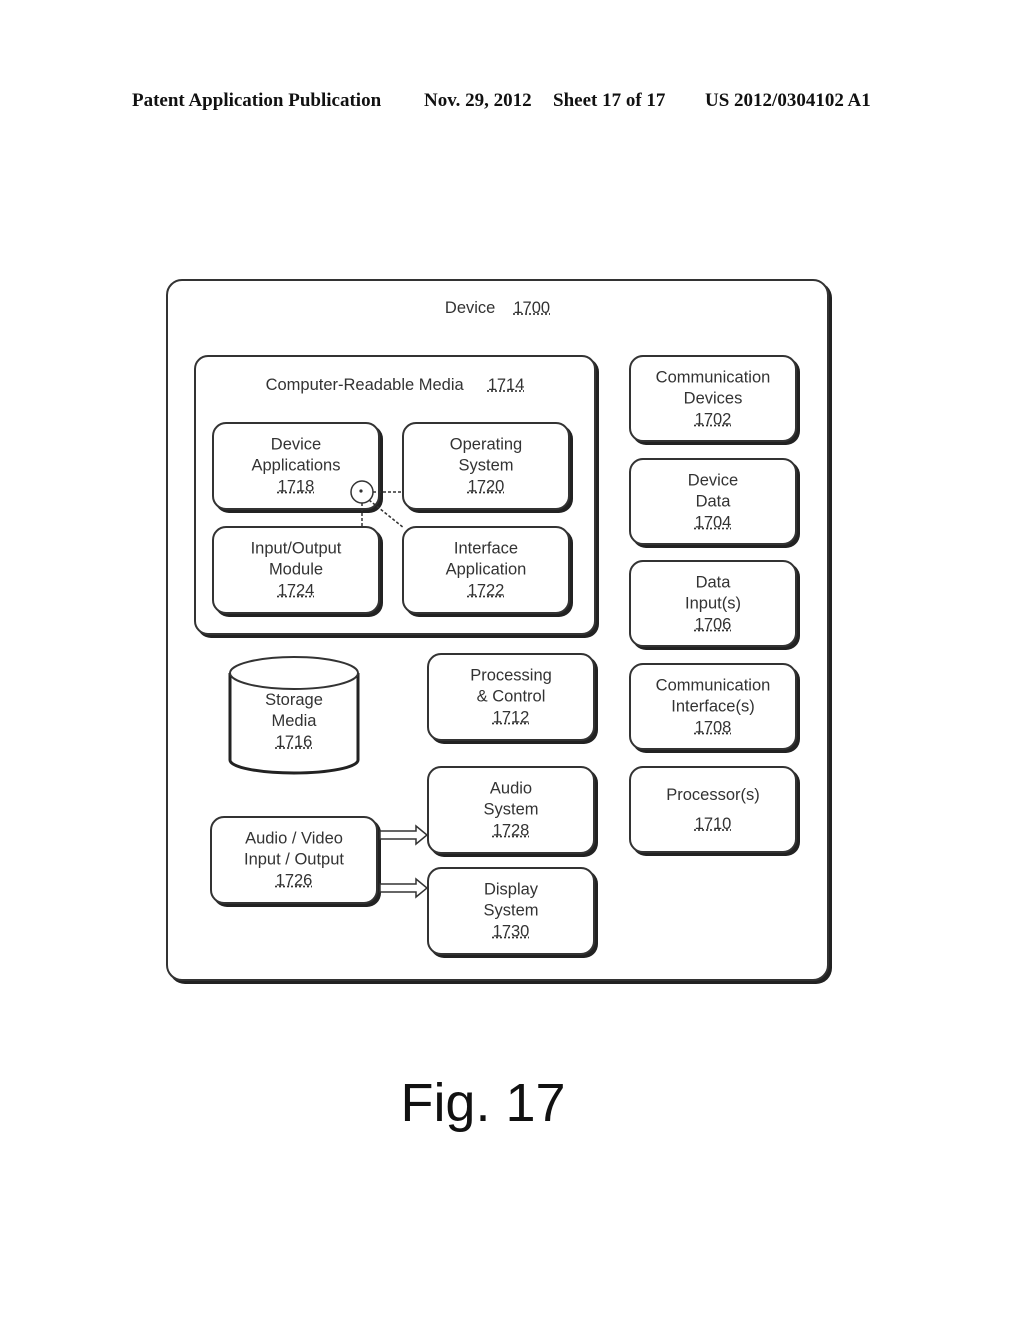 The height and width of the screenshot is (1320, 1024). I want to click on device-label: Device, so click(470, 308).